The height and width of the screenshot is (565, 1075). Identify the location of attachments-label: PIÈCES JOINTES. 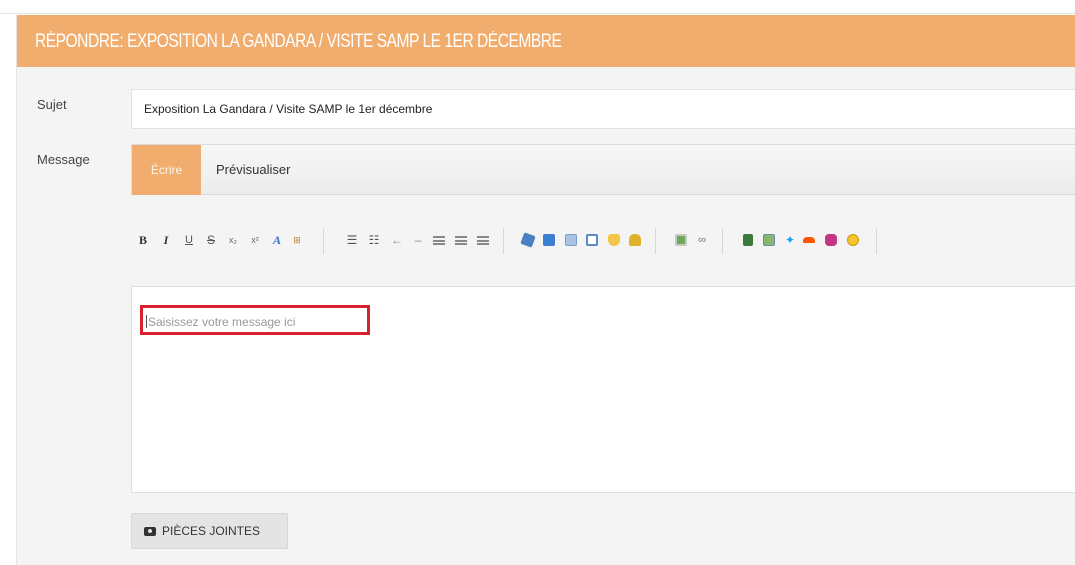
(211, 531).